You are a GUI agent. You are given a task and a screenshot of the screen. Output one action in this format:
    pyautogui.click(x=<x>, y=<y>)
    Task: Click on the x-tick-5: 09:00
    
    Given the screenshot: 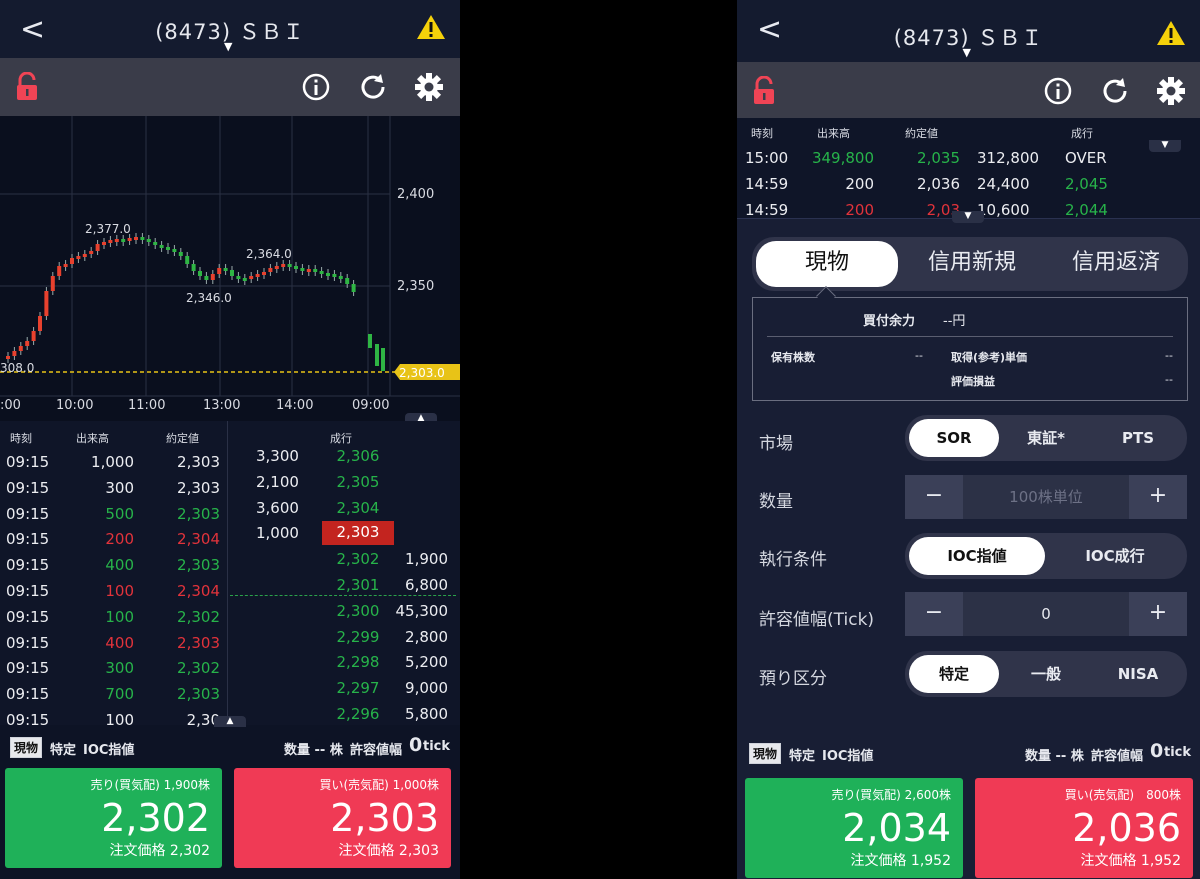 What is the action you would take?
    pyautogui.click(x=370, y=405)
    